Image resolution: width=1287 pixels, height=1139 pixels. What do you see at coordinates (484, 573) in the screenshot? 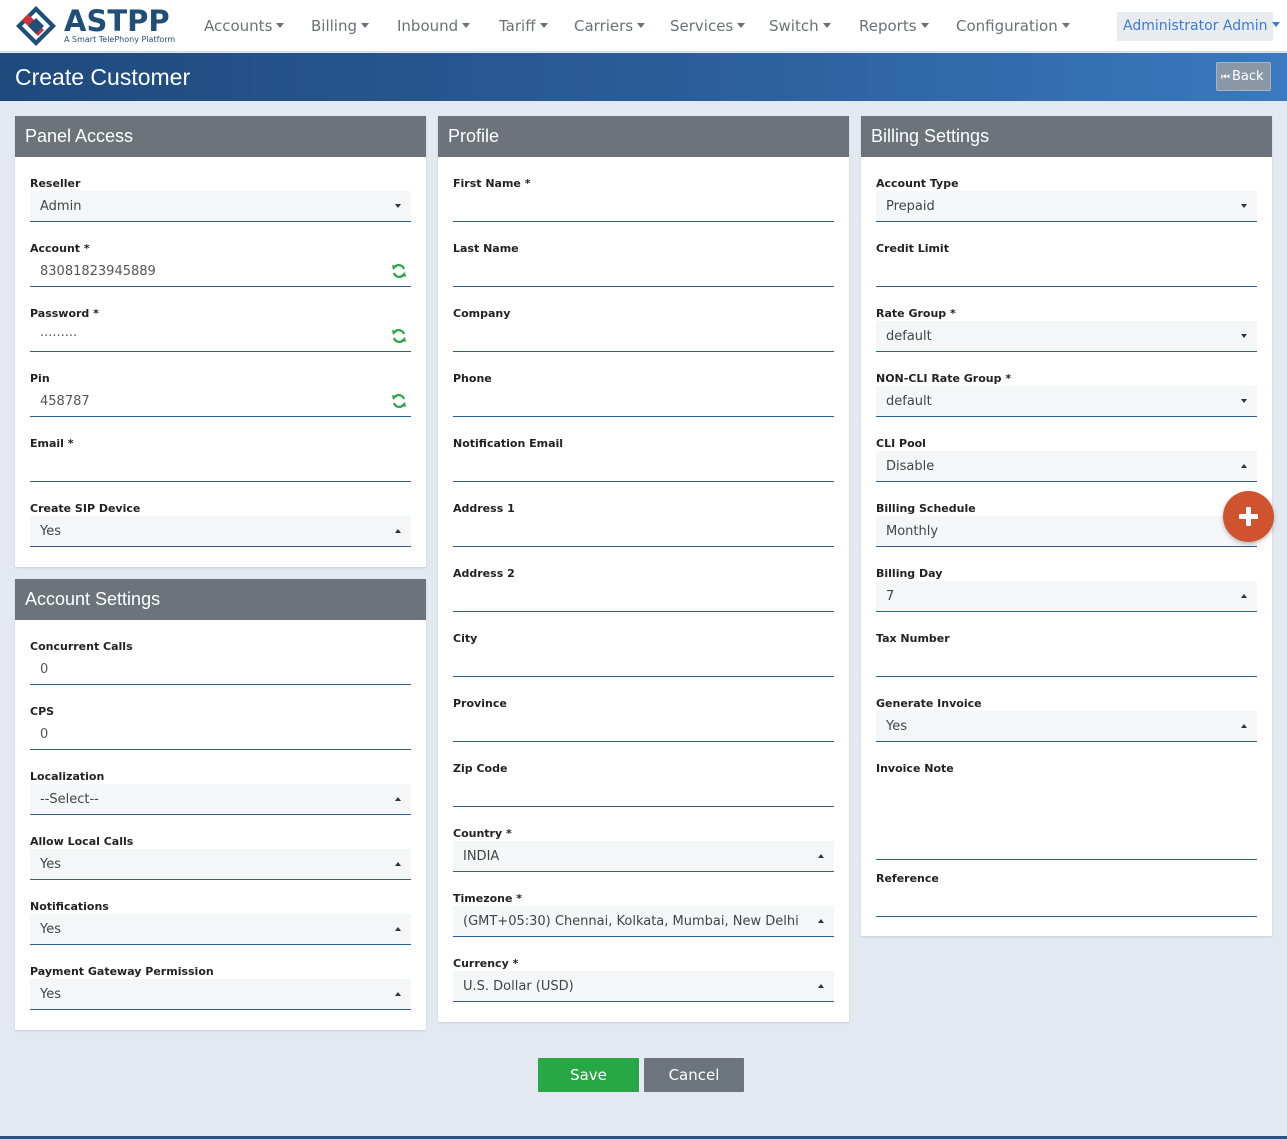
I see `field-label: Address 2` at bounding box center [484, 573].